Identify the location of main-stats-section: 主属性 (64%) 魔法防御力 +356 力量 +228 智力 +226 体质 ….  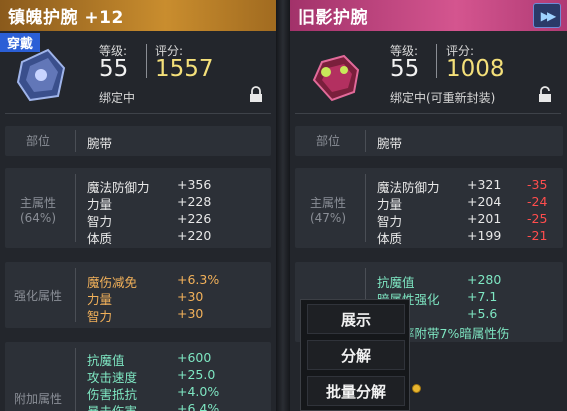
(138, 208).